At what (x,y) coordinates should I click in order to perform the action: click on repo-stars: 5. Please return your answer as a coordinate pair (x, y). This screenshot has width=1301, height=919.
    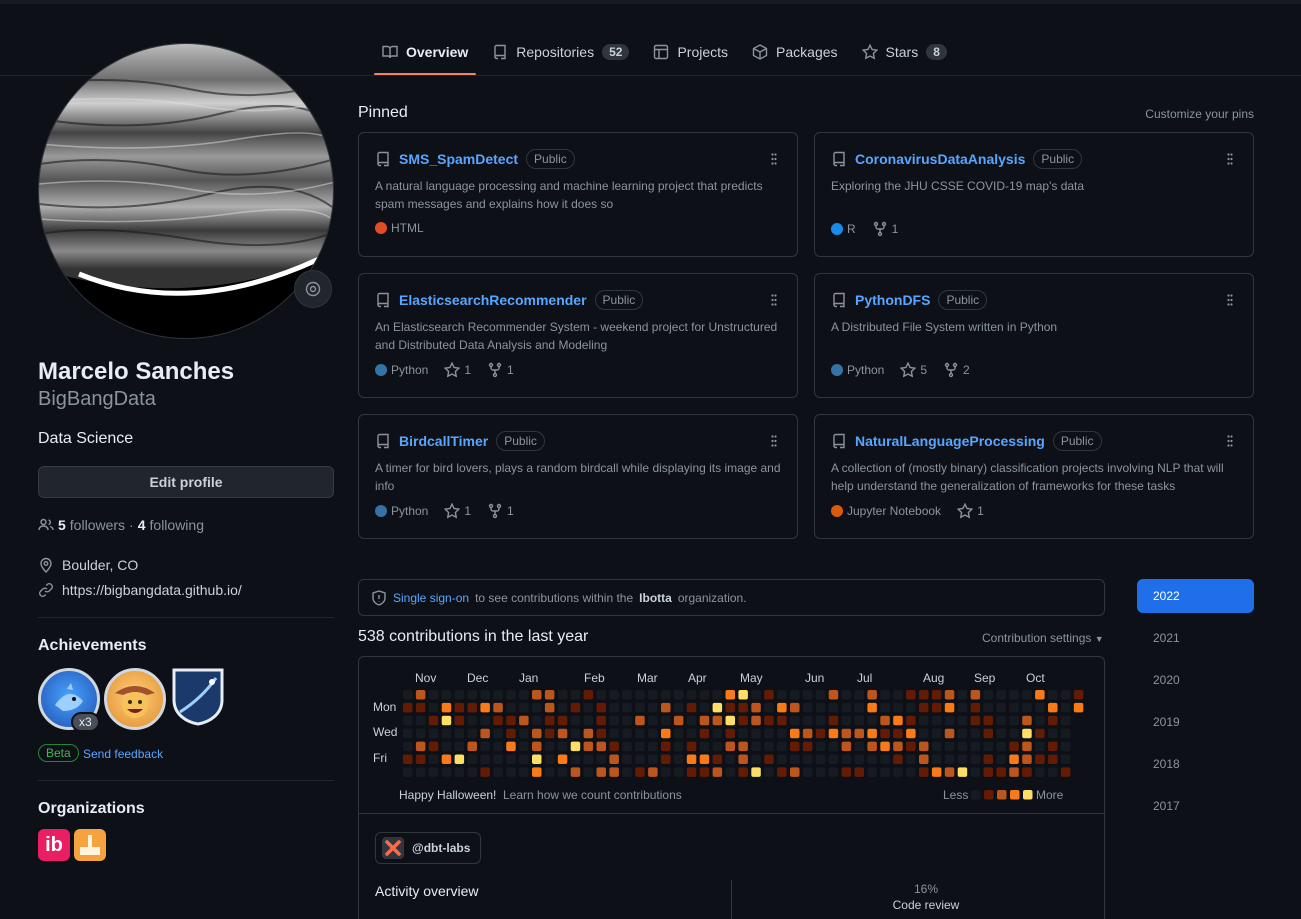
    Looking at the image, I should click on (913, 369).